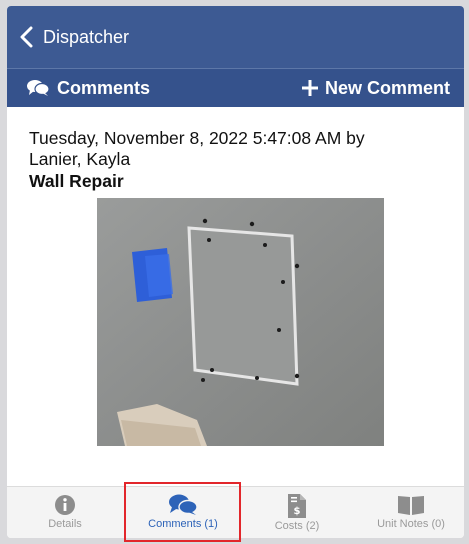  What do you see at coordinates (387, 87) in the screenshot?
I see `new-comment-label: New Comment` at bounding box center [387, 87].